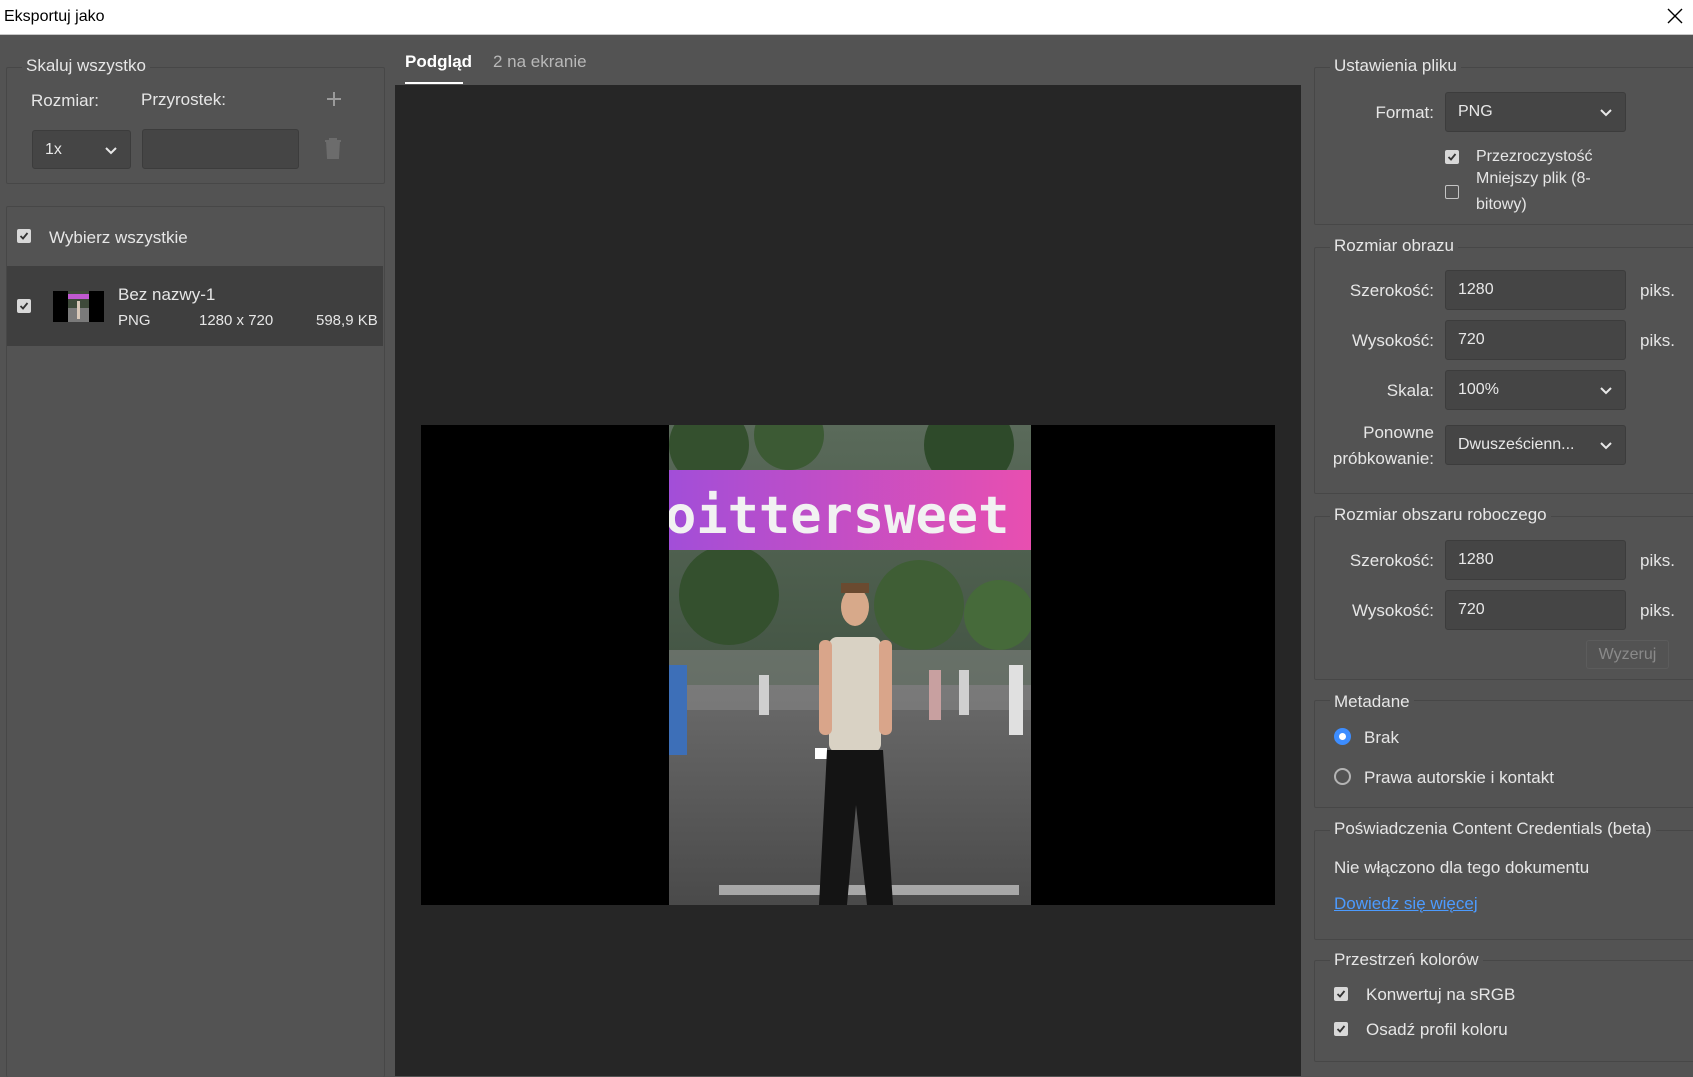 The width and height of the screenshot is (1693, 1077). Describe the element at coordinates (1627, 654) in the screenshot. I see `reset-button: Wyzeruj` at that location.